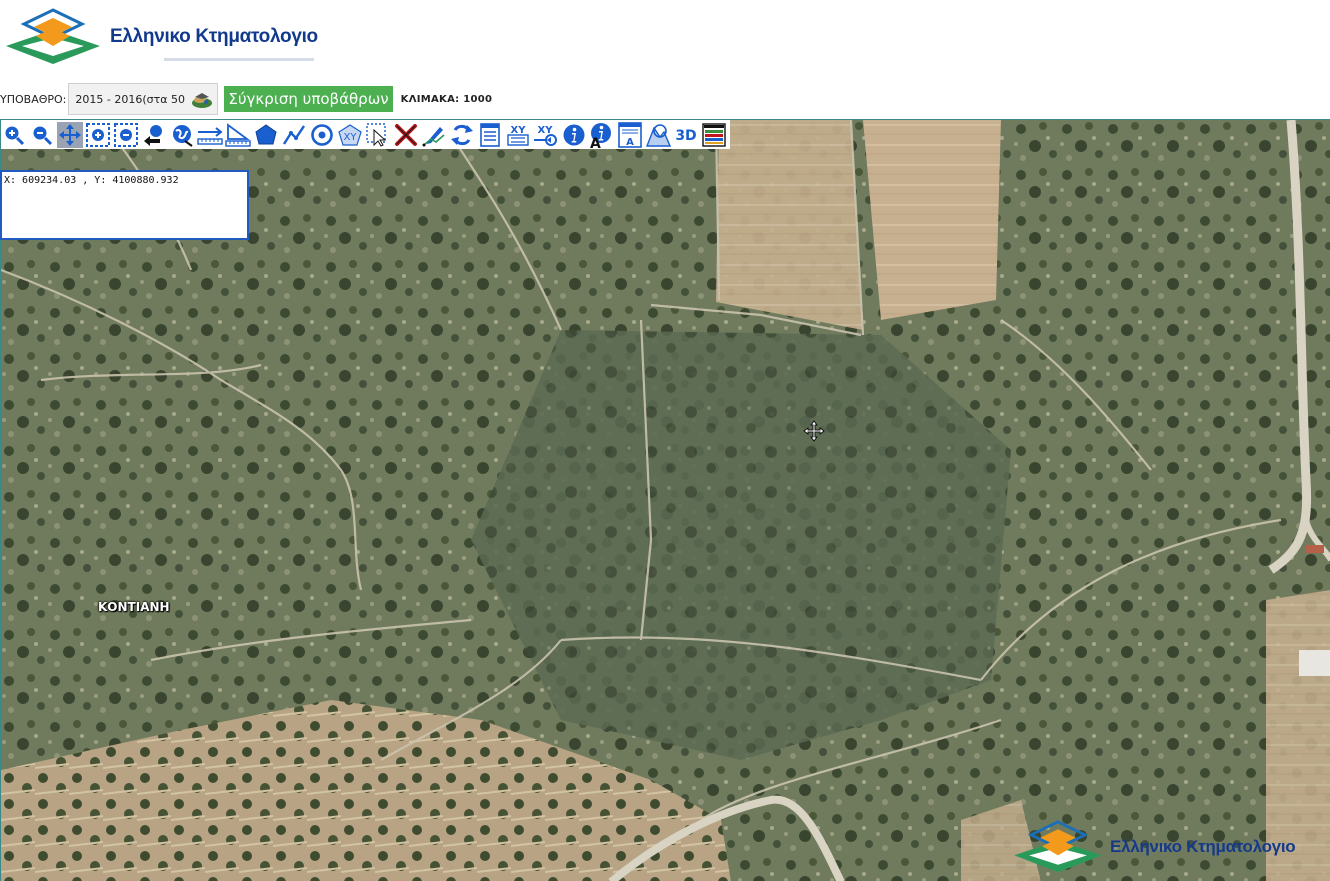  Describe the element at coordinates (53, 36) in the screenshot. I see `ktimatologio-emblem-icon` at that location.